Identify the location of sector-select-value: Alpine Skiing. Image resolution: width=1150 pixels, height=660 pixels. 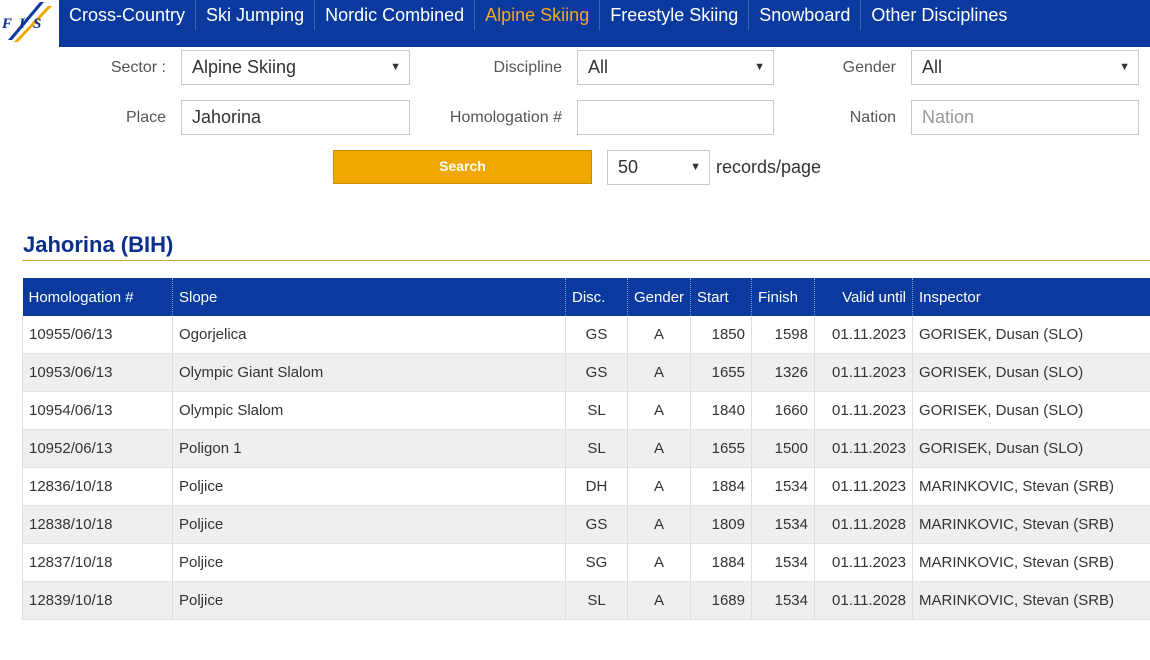
(244, 67).